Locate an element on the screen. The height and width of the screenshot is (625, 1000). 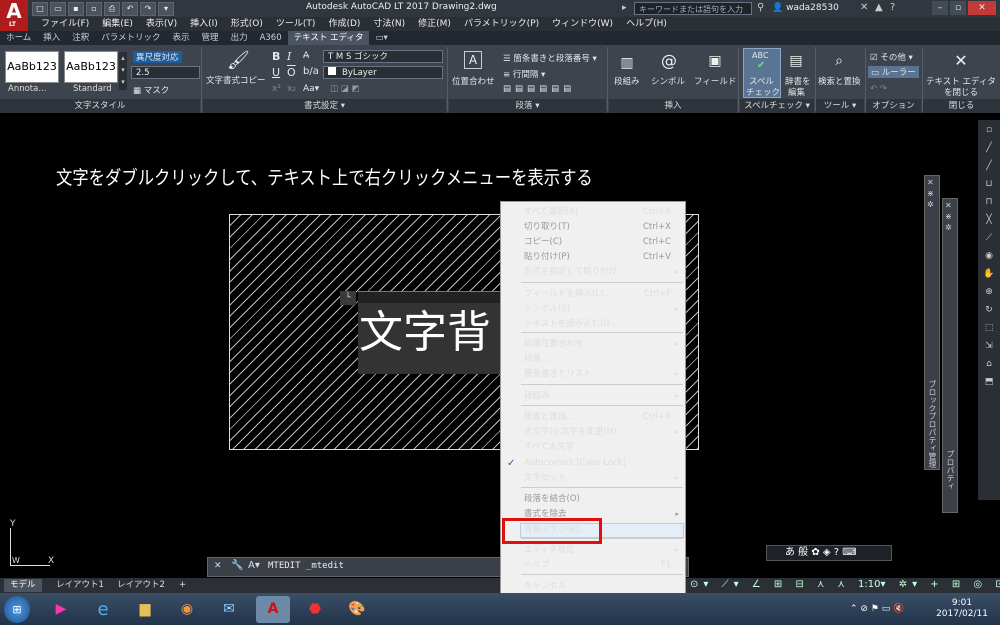
save-as-icon: ▫ is located at coordinates (94, 9).